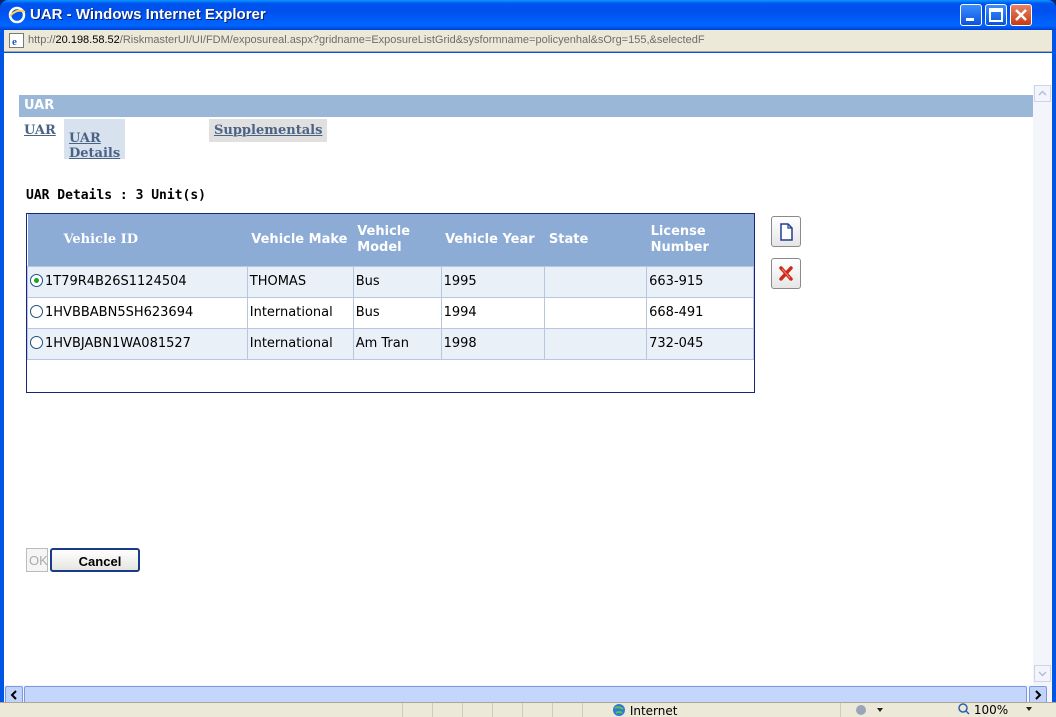  Describe the element at coordinates (40, 130) in the screenshot. I see `tab-uar: UAR` at that location.